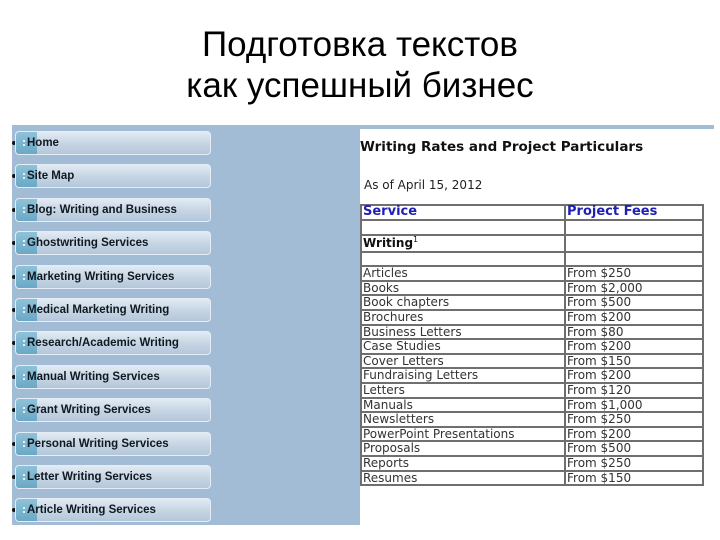  Describe the element at coordinates (98, 444) in the screenshot. I see `sidebar-item-label: Personal Writing Services` at that location.